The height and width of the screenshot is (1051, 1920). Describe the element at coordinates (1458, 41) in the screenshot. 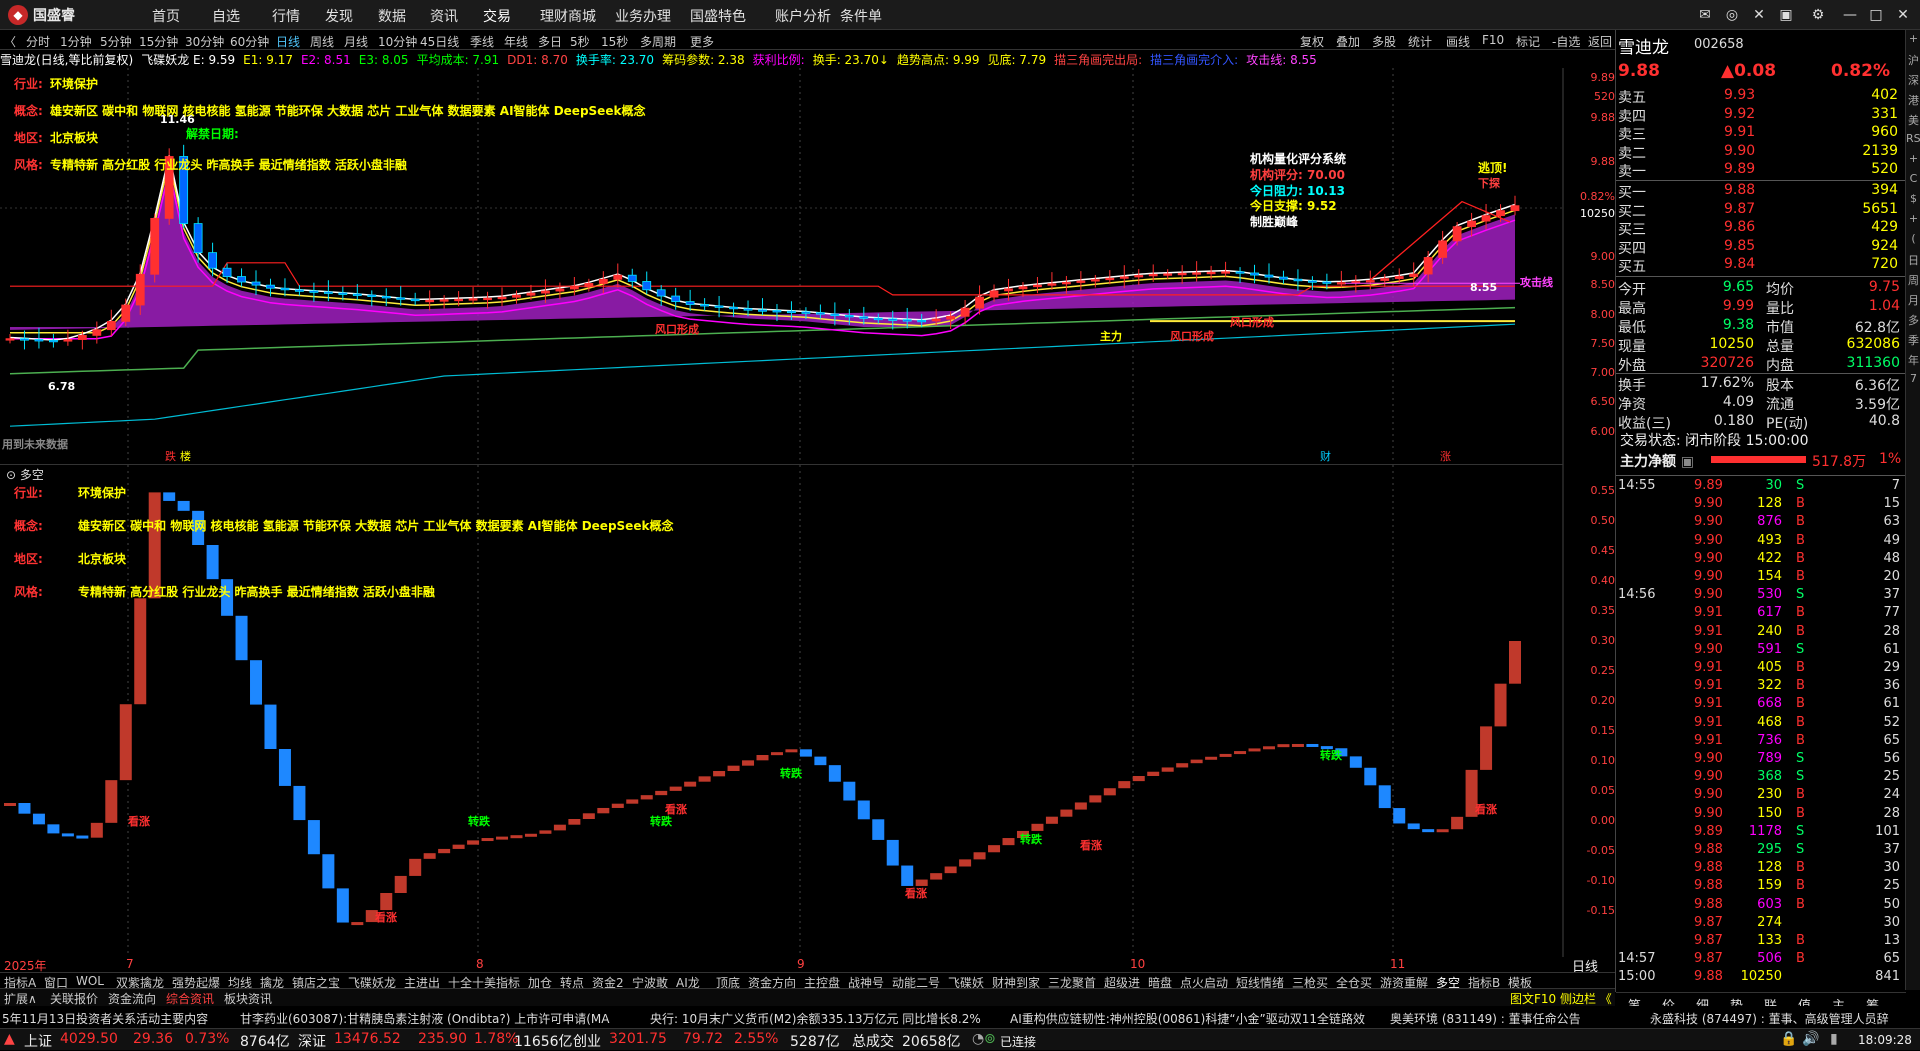

I see `toolbar-btn-4: 画线` at that location.